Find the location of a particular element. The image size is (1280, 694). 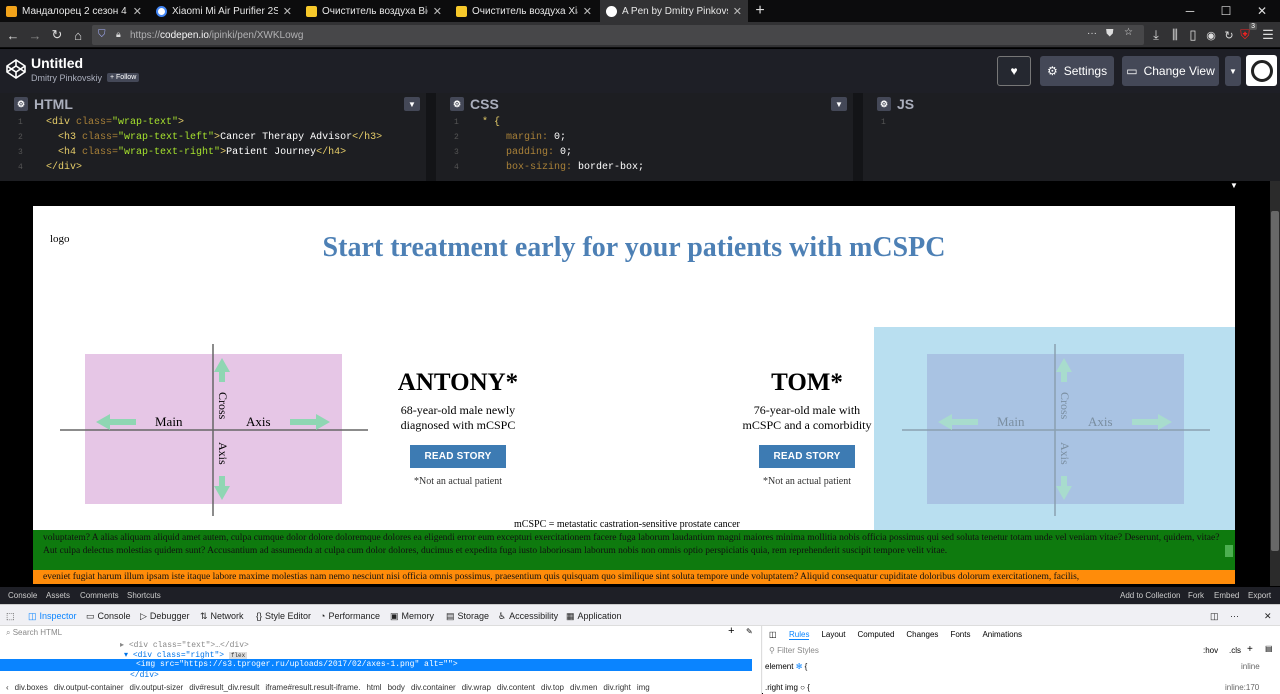

cls-toggle: .cls is located at coordinates (1235, 650).